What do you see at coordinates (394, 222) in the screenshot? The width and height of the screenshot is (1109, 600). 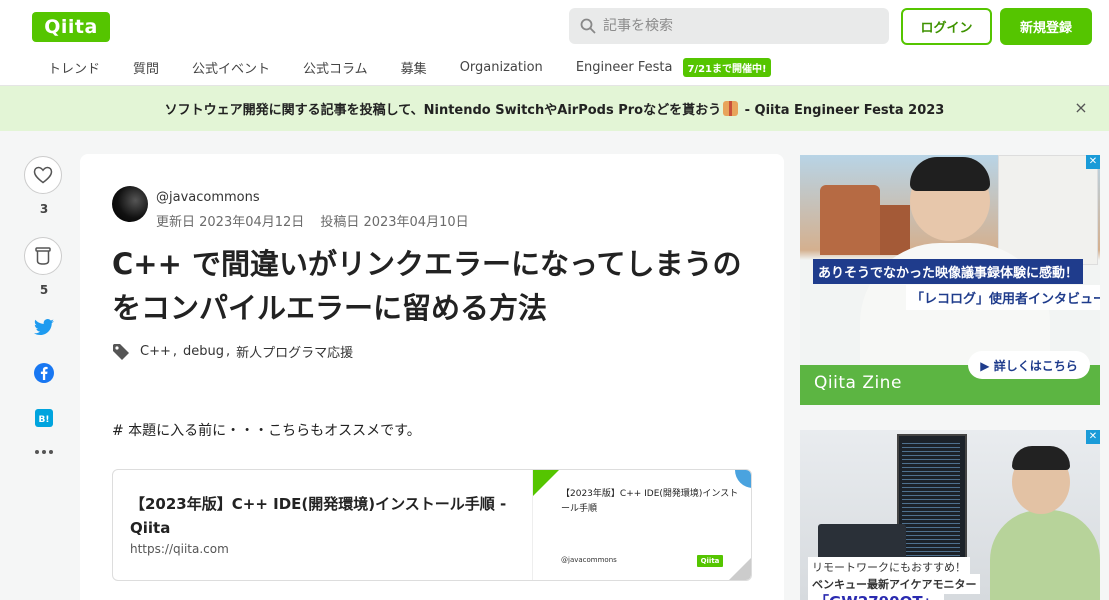 I see `posted-date: 投稿日 2023年04月10日` at bounding box center [394, 222].